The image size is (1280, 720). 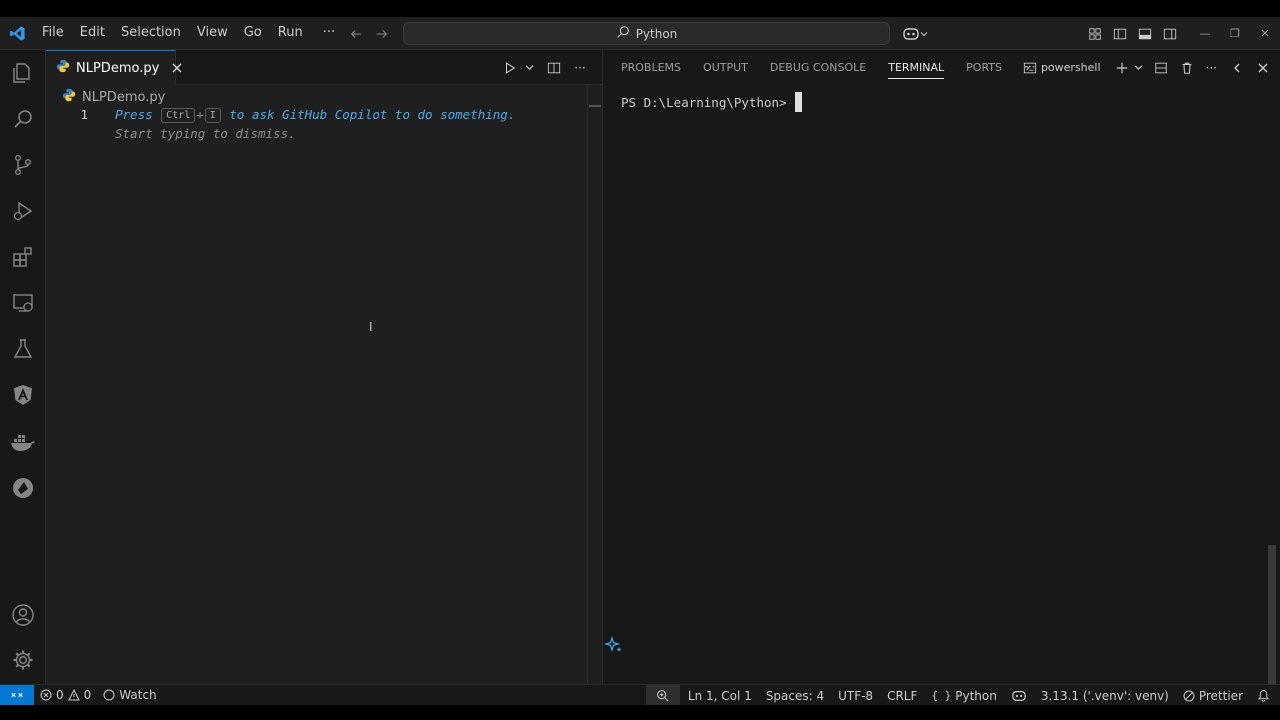 I want to click on settings-gear-icon, so click(x=23, y=660).